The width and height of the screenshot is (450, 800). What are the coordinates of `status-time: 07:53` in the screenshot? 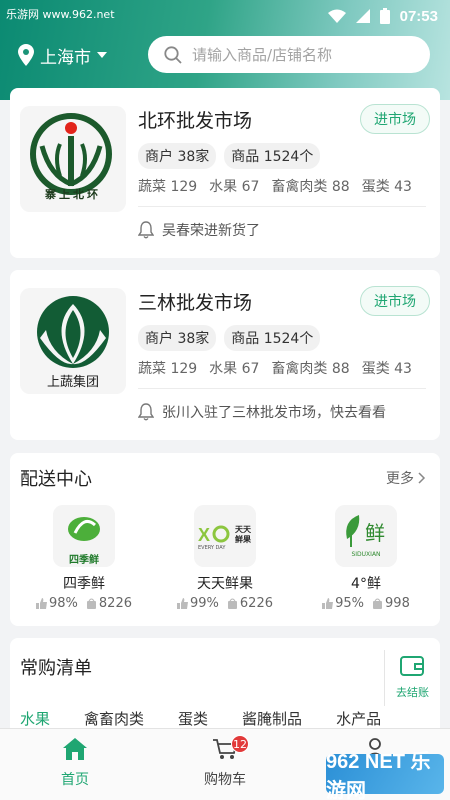 It's located at (418, 16).